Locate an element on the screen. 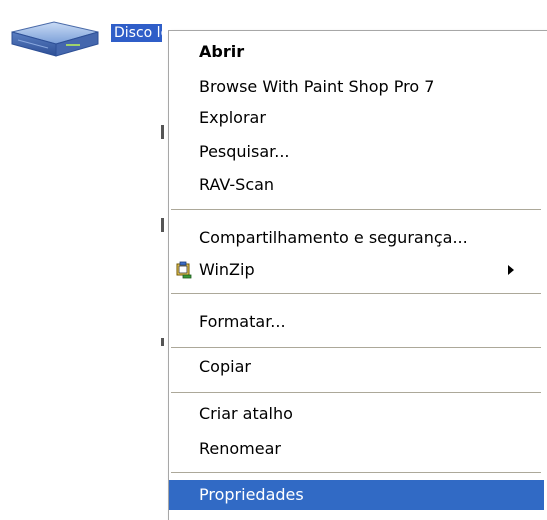 Image resolution: width=547 pixels, height=520 pixels. menu-item-create-shortcut: Criar atalho is located at coordinates (356, 414).